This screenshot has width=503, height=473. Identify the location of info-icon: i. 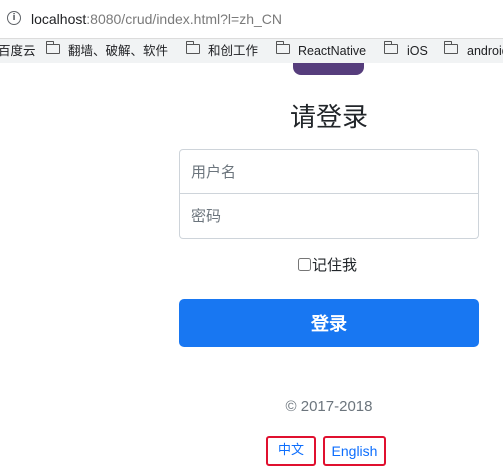
(14, 18).